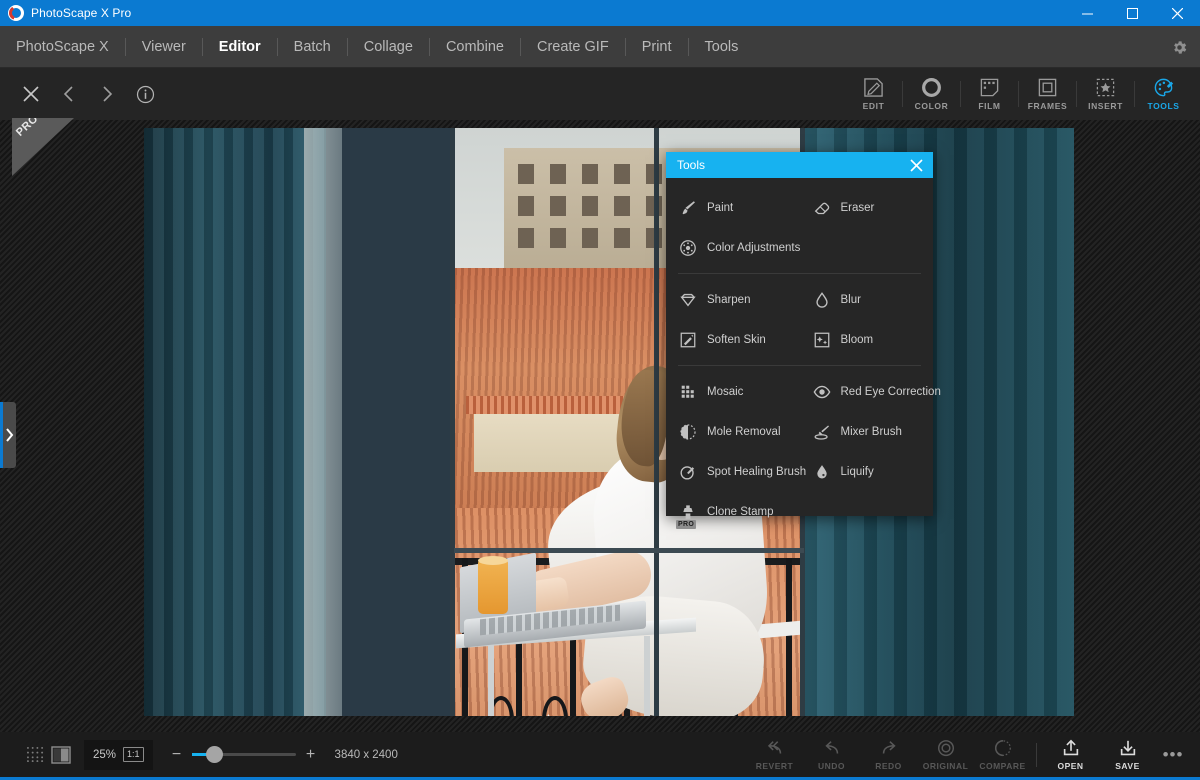 This screenshot has width=1200, height=780. Describe the element at coordinates (657, 47) in the screenshot. I see `menu-item-print: Print` at that location.